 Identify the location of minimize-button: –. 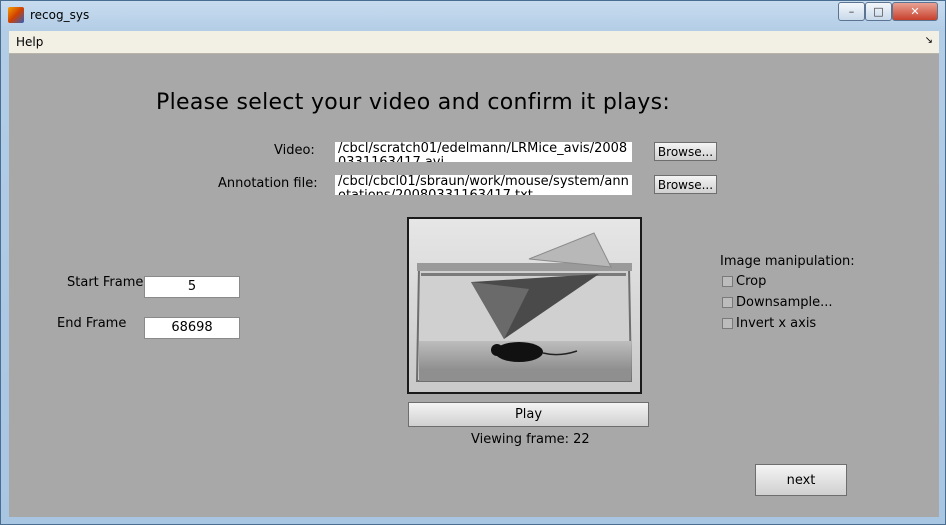
(851, 11).